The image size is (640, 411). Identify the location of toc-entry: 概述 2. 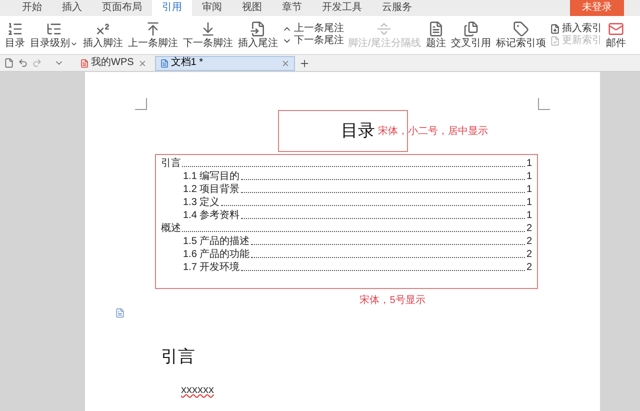
(346, 228).